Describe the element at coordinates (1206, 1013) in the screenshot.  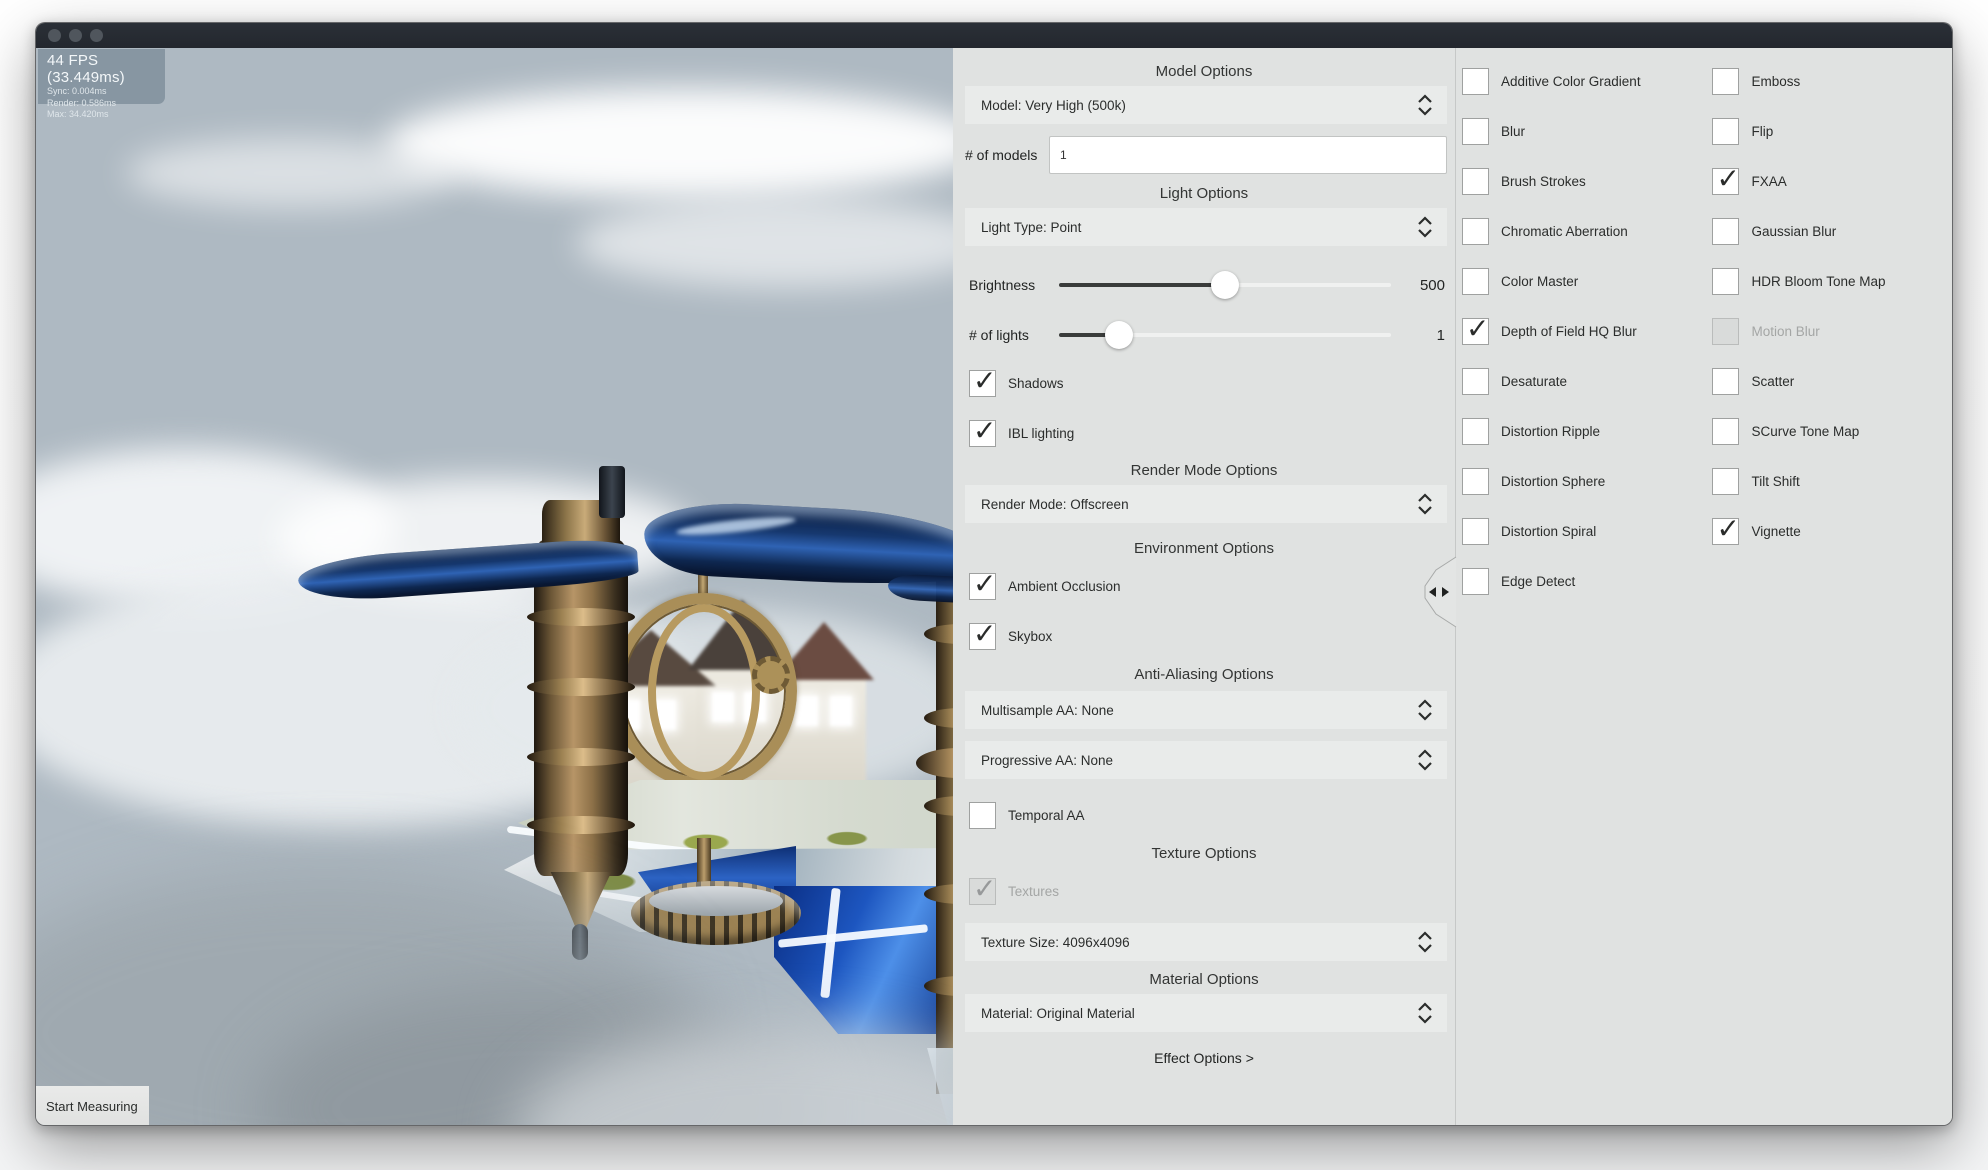
I see `material-dropdown: Material: Original Material` at that location.